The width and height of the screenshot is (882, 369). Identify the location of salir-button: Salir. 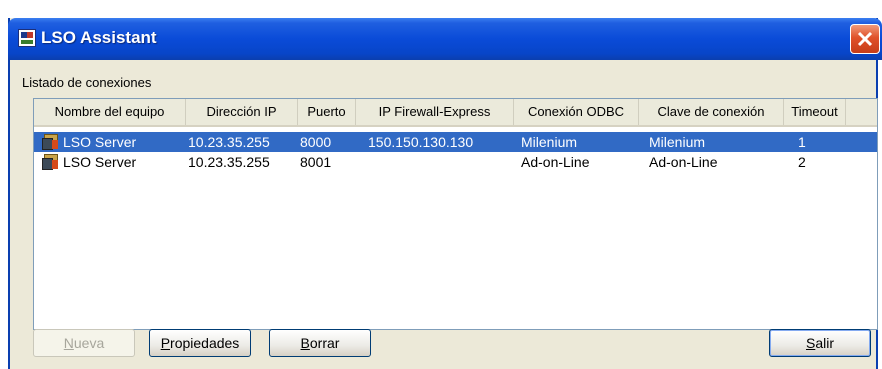
(820, 343).